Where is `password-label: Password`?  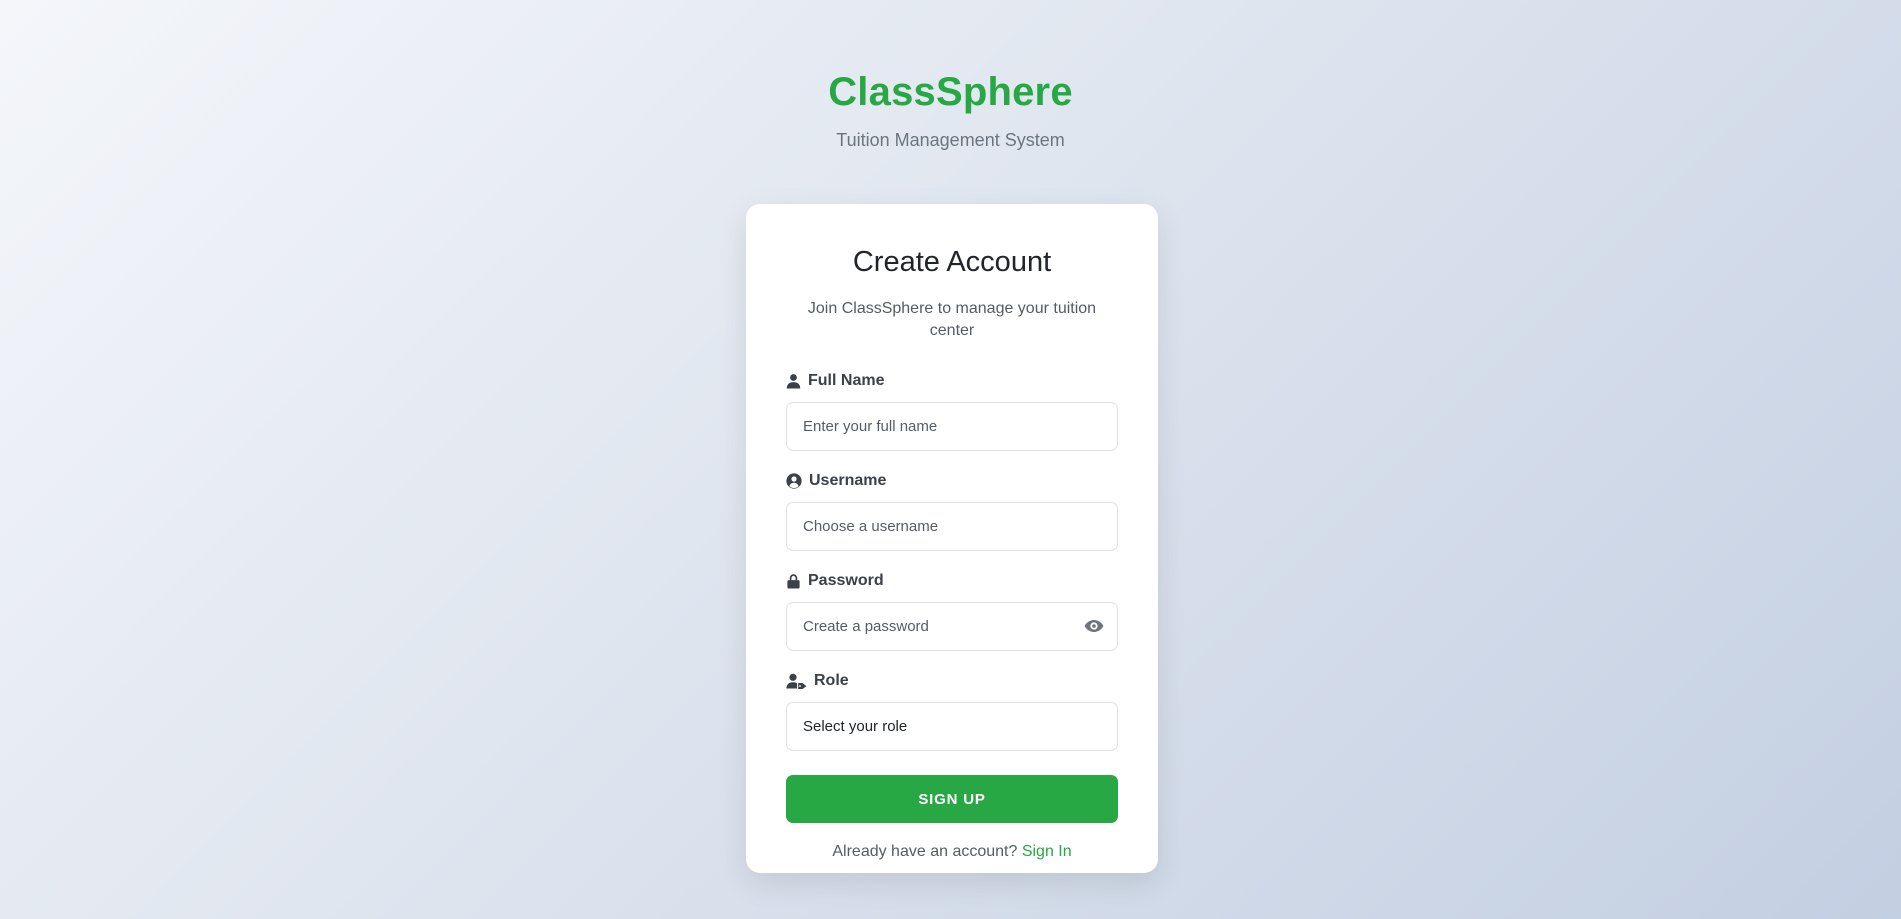
password-label: Password is located at coordinates (952, 581).